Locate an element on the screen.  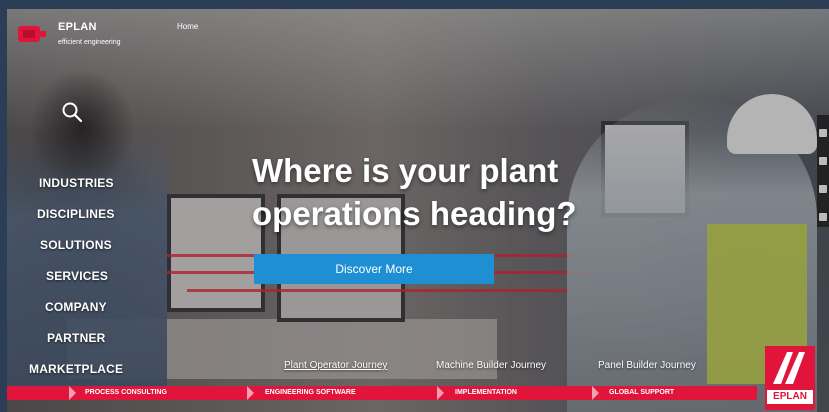
hero-title: Where is your plant operations heading? is located at coordinates (462, 192).